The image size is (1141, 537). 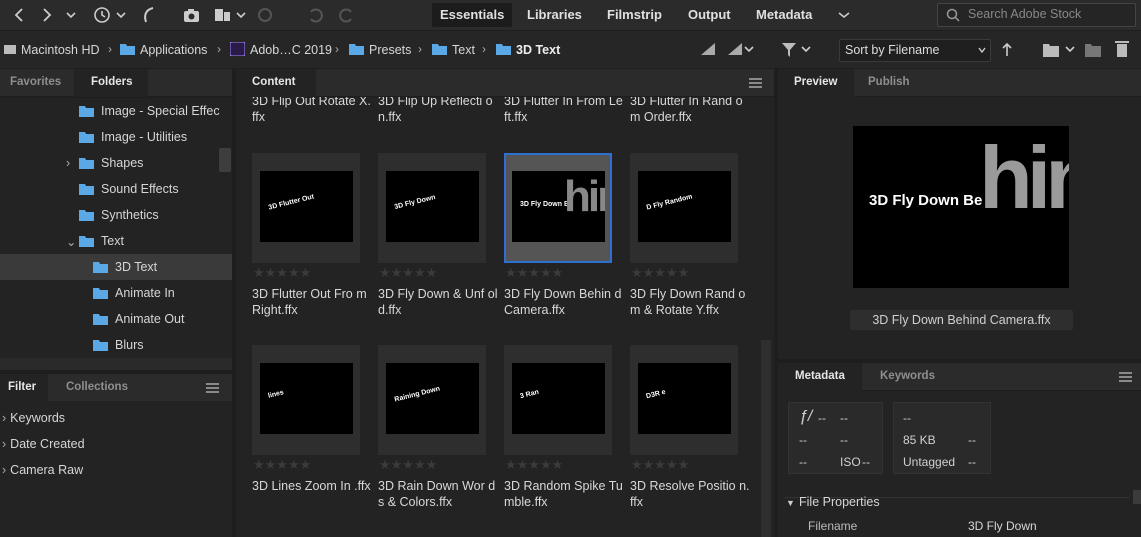 What do you see at coordinates (32, 418) in the screenshot?
I see `filter-item: › Keywords` at bounding box center [32, 418].